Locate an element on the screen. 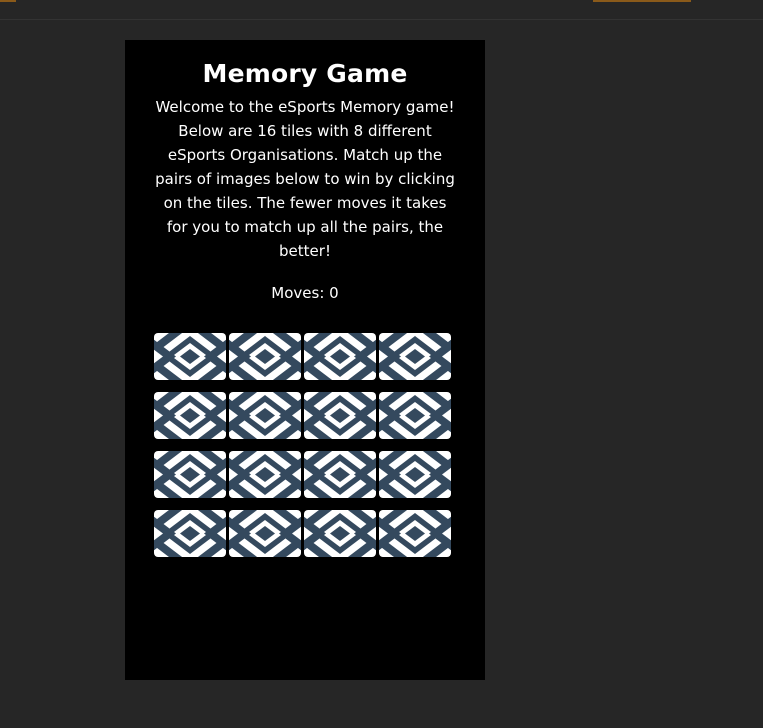 This screenshot has height=728, width=763. top-accent-right is located at coordinates (642, 1).